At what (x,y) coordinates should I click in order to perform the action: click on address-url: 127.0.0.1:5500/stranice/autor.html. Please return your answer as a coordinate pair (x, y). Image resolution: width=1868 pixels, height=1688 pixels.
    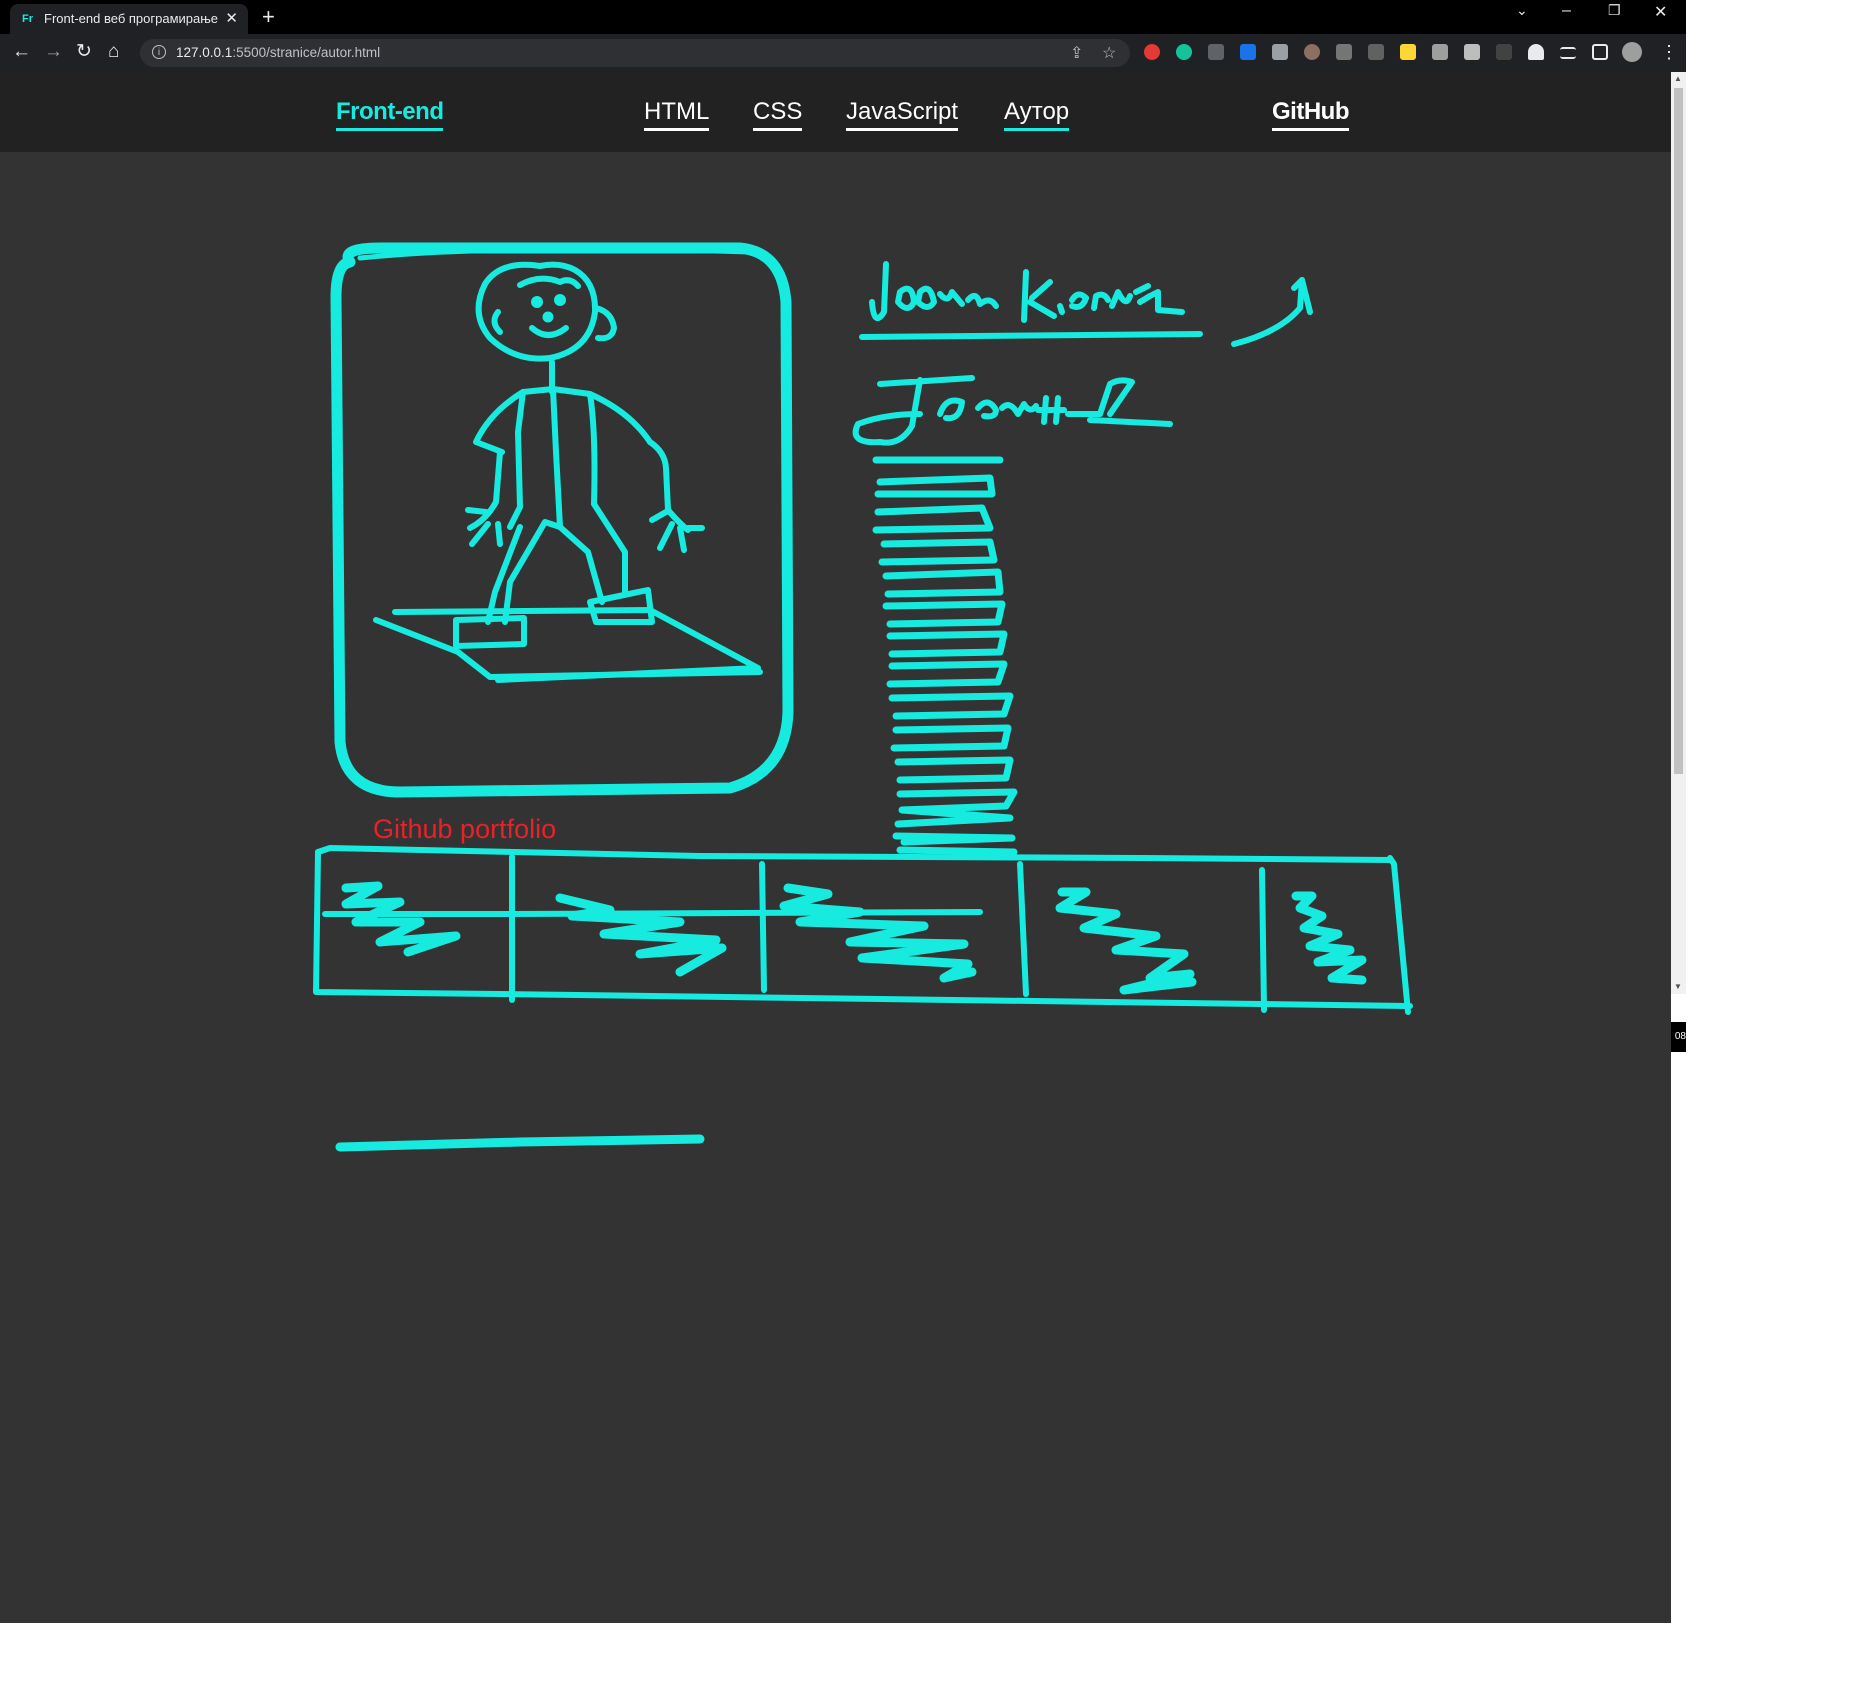
    Looking at the image, I should click on (278, 52).